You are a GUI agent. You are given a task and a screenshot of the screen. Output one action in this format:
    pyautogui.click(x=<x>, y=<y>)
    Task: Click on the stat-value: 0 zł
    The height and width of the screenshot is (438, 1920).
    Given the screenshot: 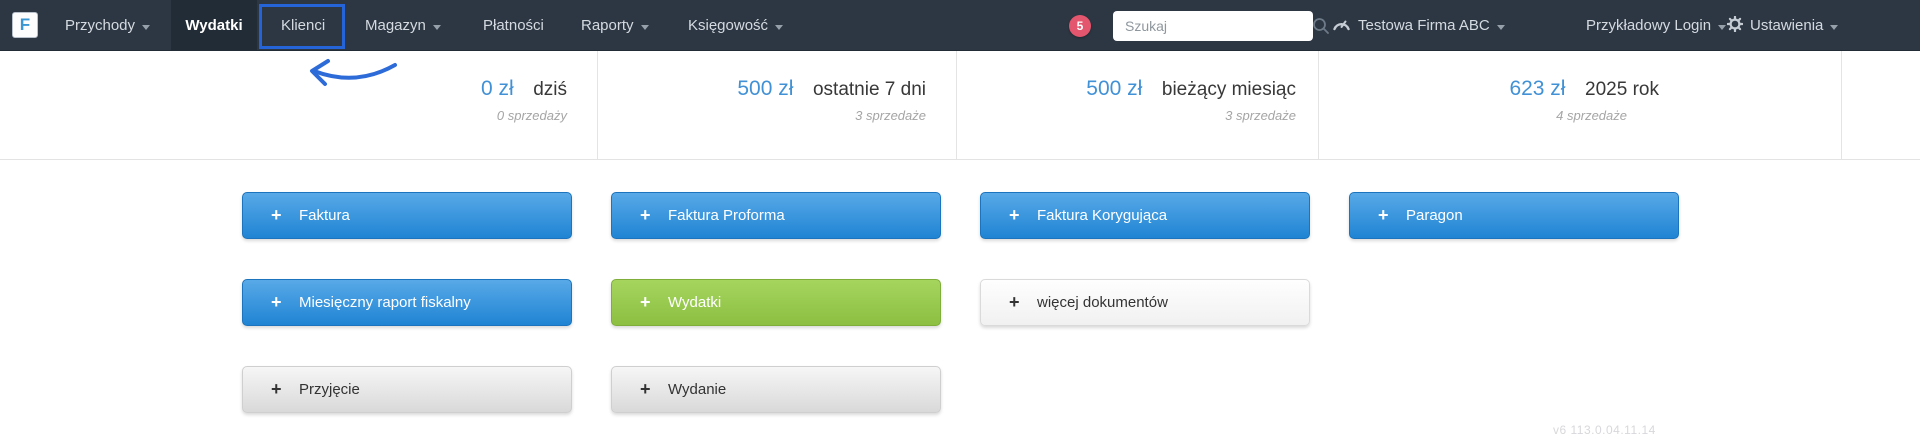 What is the action you would take?
    pyautogui.click(x=497, y=88)
    